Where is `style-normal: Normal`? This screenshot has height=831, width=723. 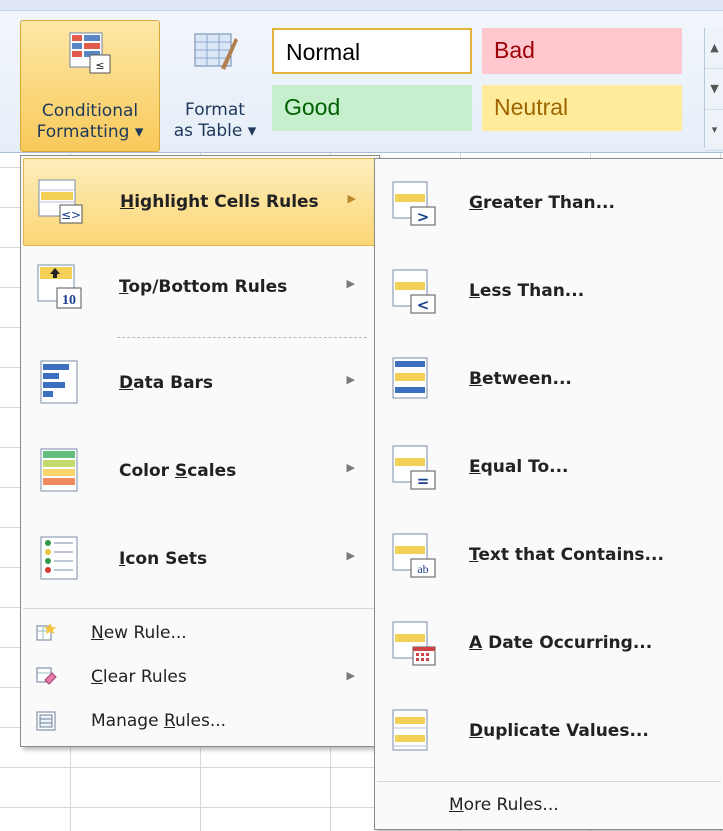 style-normal: Normal is located at coordinates (372, 51).